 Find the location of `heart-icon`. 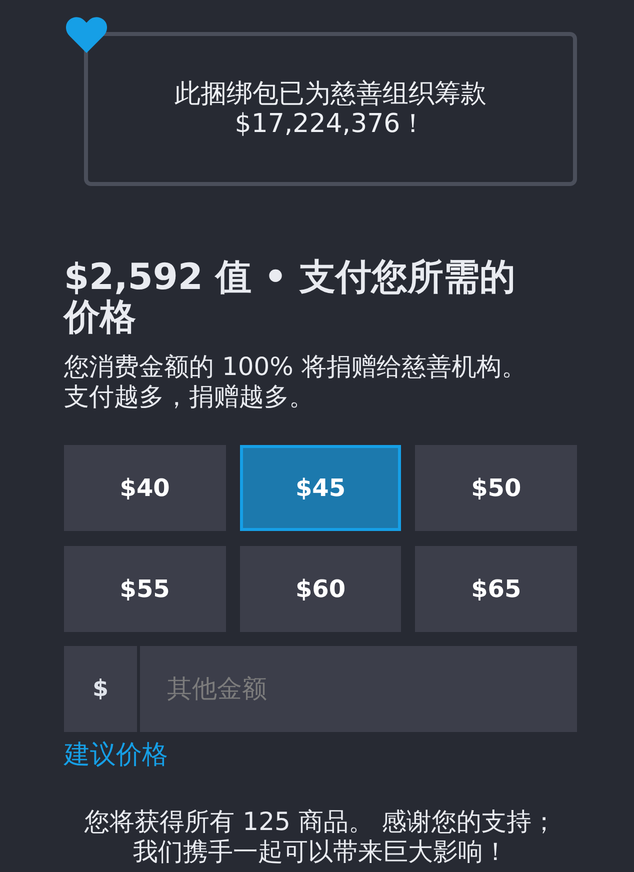

heart-icon is located at coordinates (86, 35).